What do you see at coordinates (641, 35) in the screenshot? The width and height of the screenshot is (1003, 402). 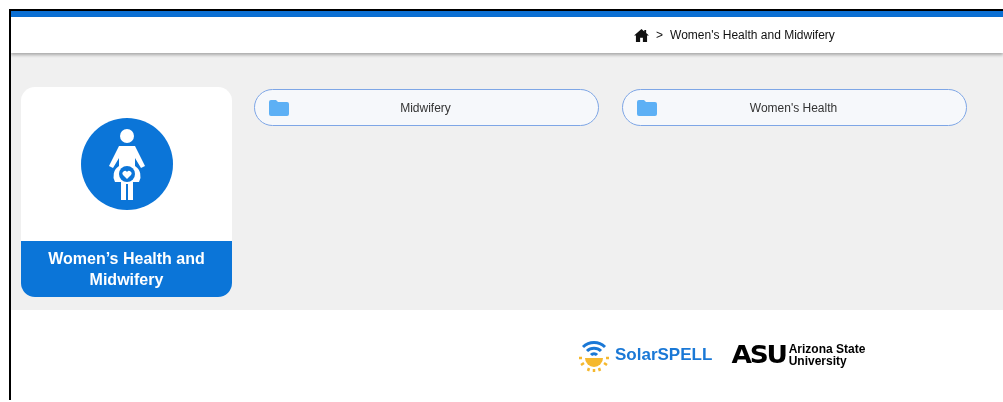 I see `home-icon` at bounding box center [641, 35].